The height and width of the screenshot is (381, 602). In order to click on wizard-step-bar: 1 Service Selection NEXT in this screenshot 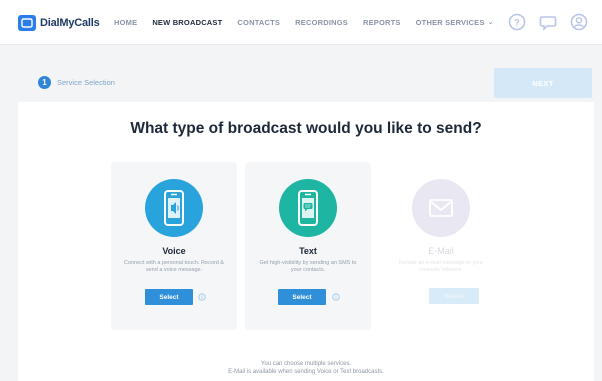, I will do `click(306, 84)`.